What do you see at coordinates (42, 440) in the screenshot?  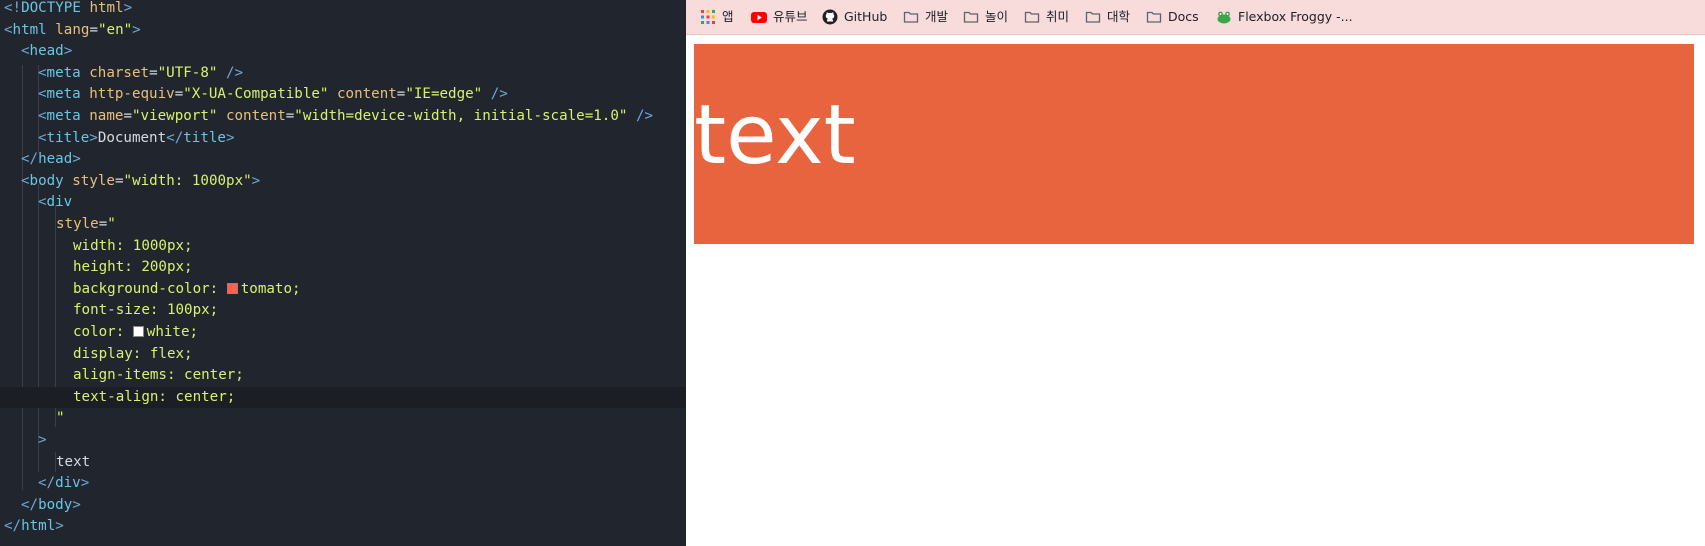 I see `code-line: >` at bounding box center [42, 440].